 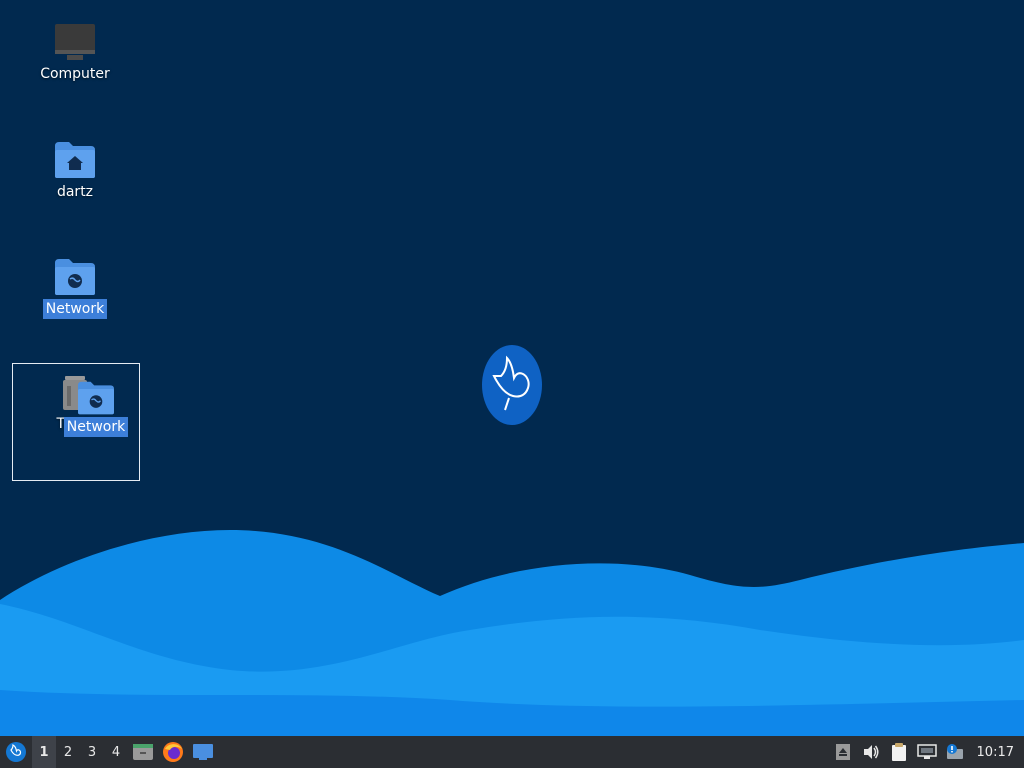 I want to click on file-manager-launcher, so click(x=143, y=752).